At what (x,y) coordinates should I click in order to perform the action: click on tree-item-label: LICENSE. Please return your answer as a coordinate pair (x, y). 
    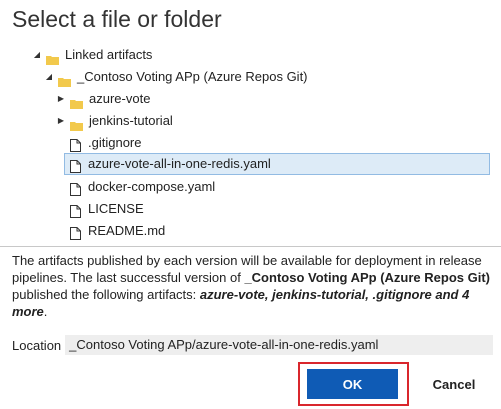
    Looking at the image, I should click on (116, 208).